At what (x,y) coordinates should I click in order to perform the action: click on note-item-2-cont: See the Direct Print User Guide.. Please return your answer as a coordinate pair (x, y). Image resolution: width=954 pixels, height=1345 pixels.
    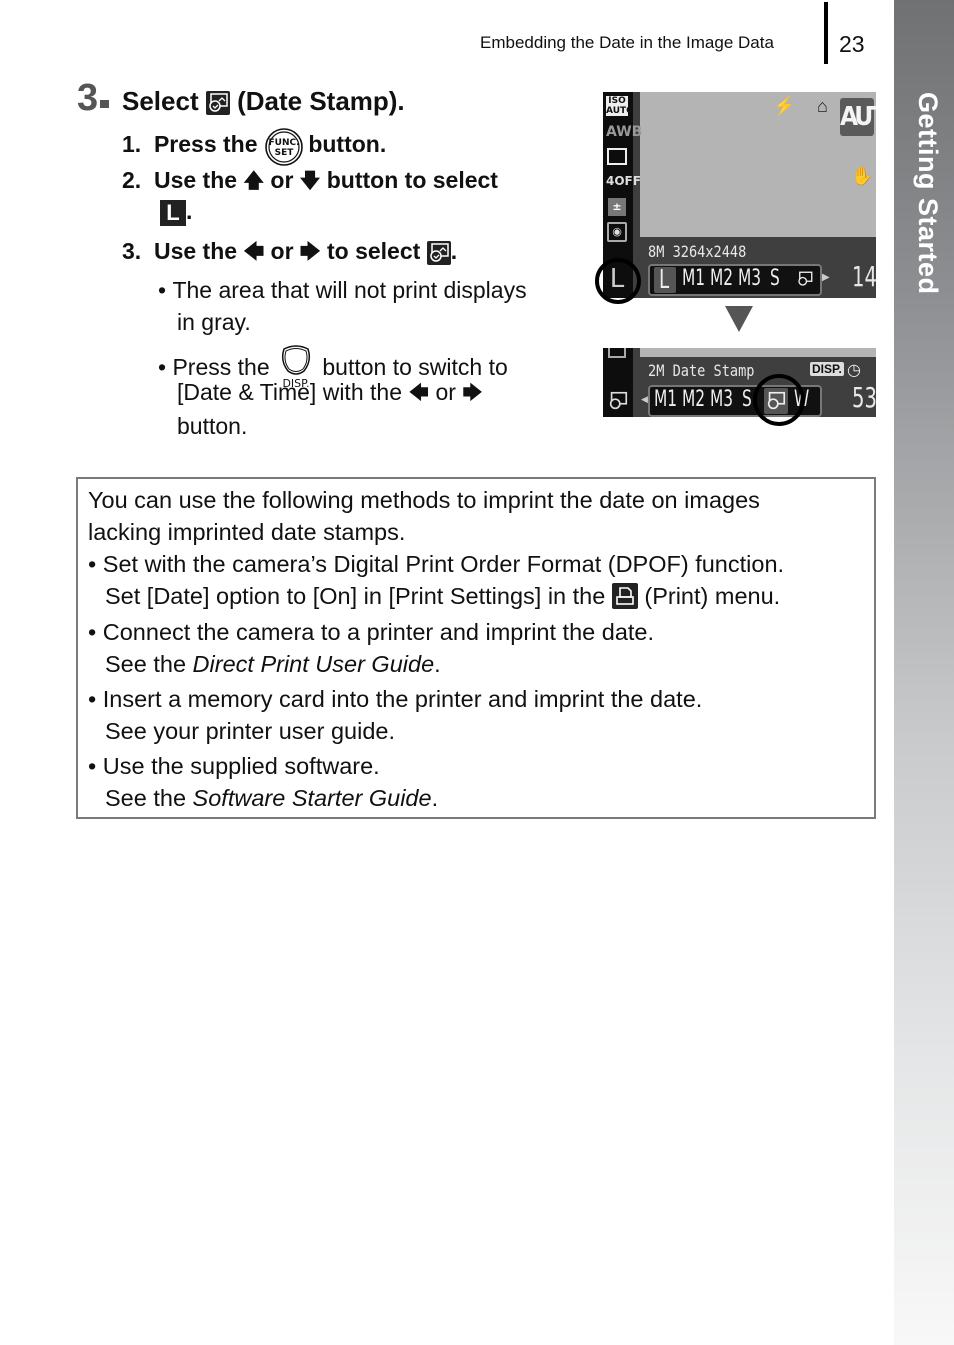
    Looking at the image, I should click on (273, 664).